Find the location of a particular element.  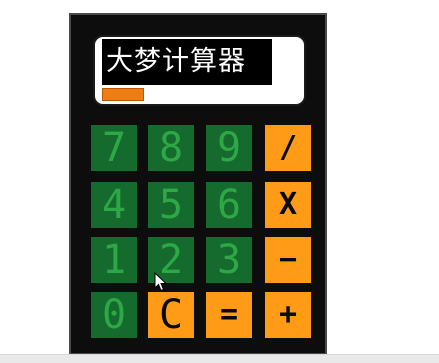

key-8: 8 is located at coordinates (171, 148).